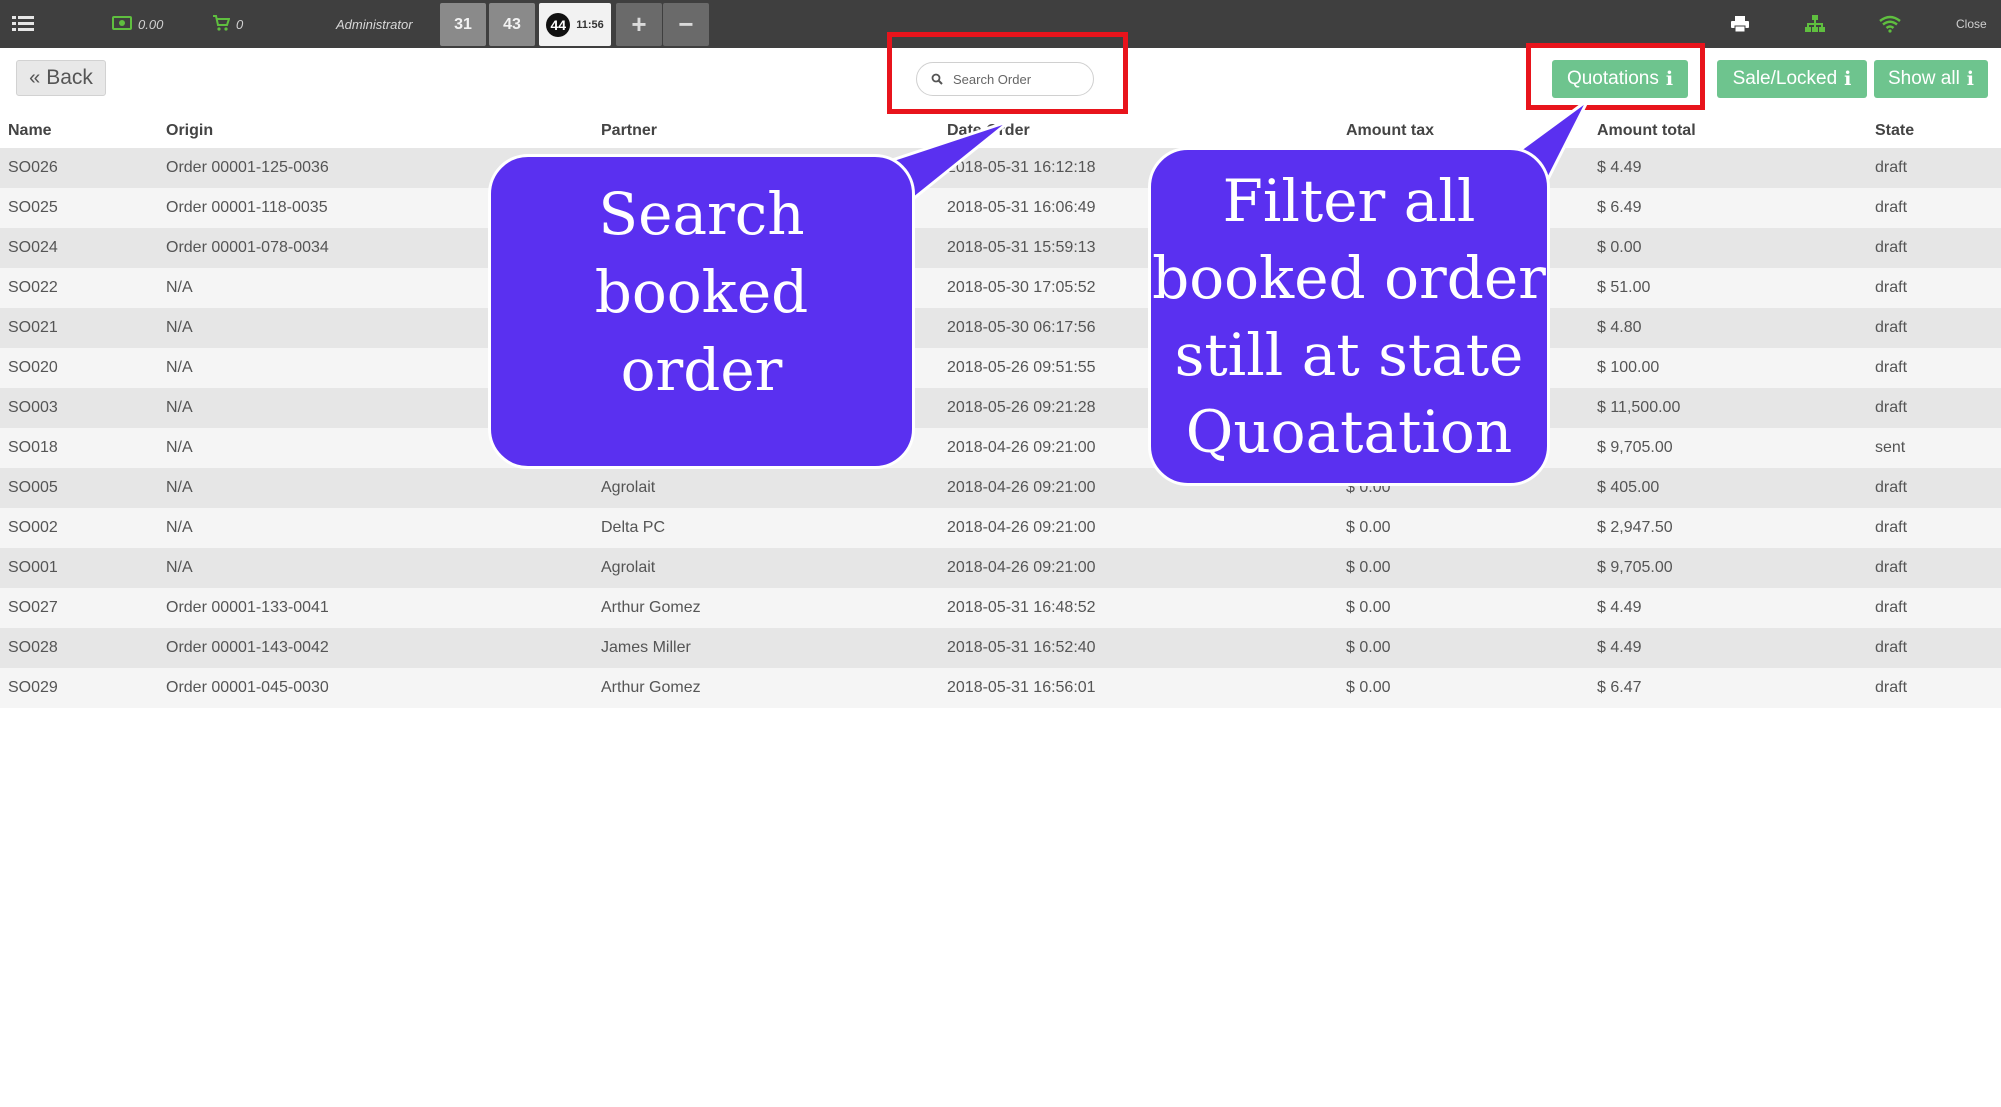 This screenshot has width=2001, height=1107. What do you see at coordinates (628, 487) in the screenshot?
I see `cell-partner: Agrolait` at bounding box center [628, 487].